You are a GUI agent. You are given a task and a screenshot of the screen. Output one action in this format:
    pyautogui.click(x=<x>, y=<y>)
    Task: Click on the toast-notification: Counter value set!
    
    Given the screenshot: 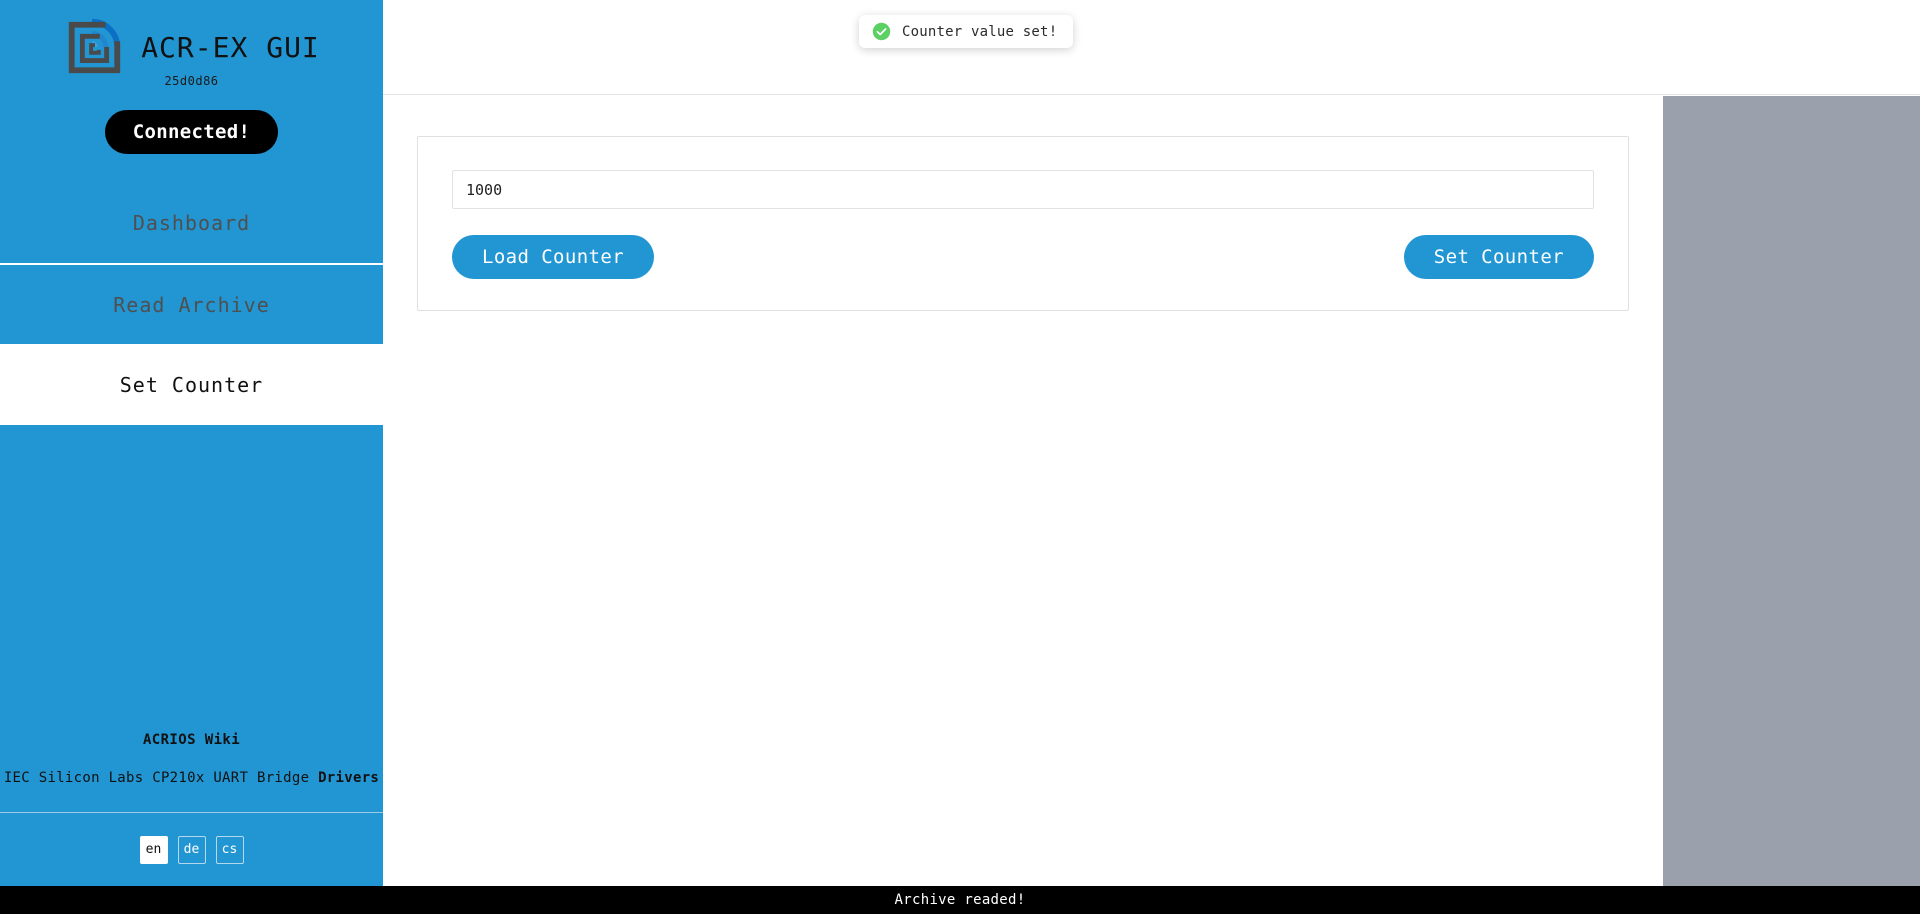 What is the action you would take?
    pyautogui.click(x=966, y=31)
    